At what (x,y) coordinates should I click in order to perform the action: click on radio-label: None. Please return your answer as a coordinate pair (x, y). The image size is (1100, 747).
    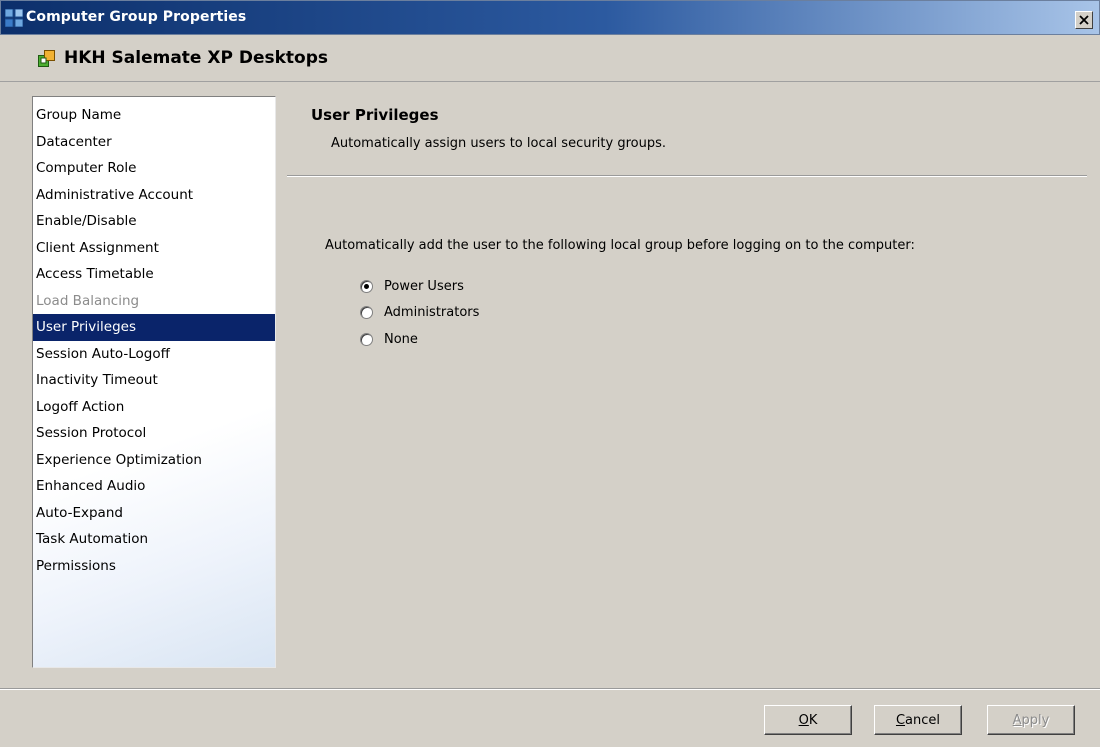
    Looking at the image, I should click on (401, 339).